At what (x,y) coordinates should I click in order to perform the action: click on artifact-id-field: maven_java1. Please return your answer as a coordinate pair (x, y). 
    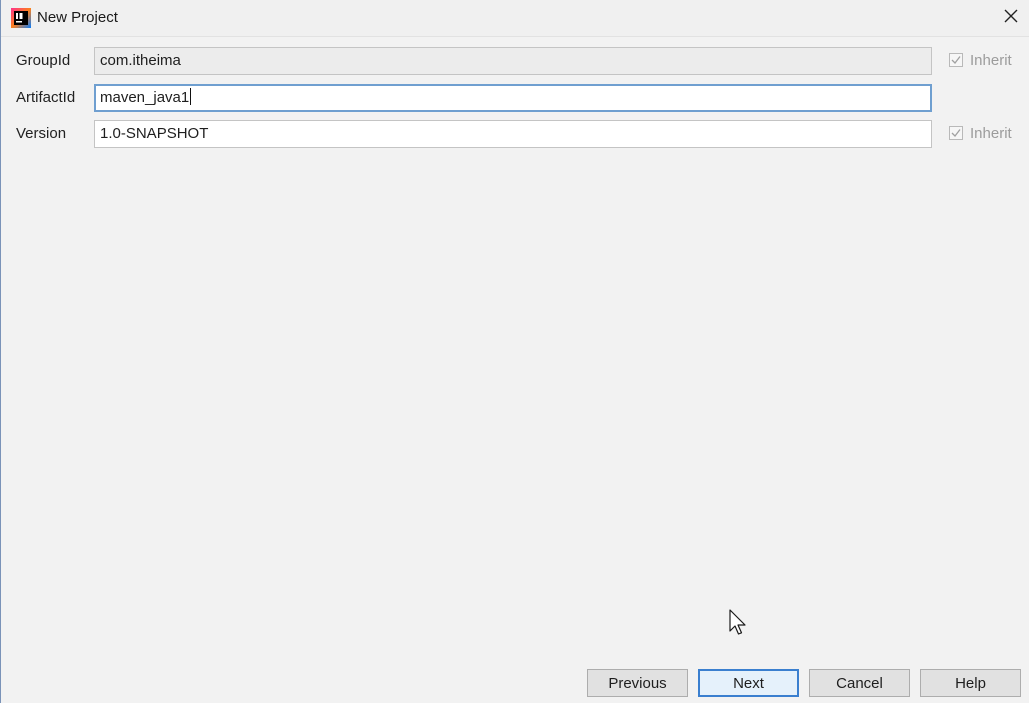
    Looking at the image, I should click on (513, 98).